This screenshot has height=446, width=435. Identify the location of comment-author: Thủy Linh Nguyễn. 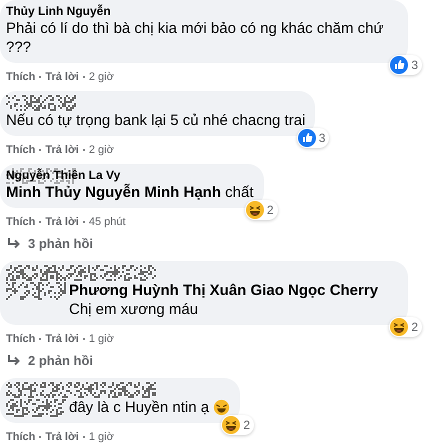
(58, 11).